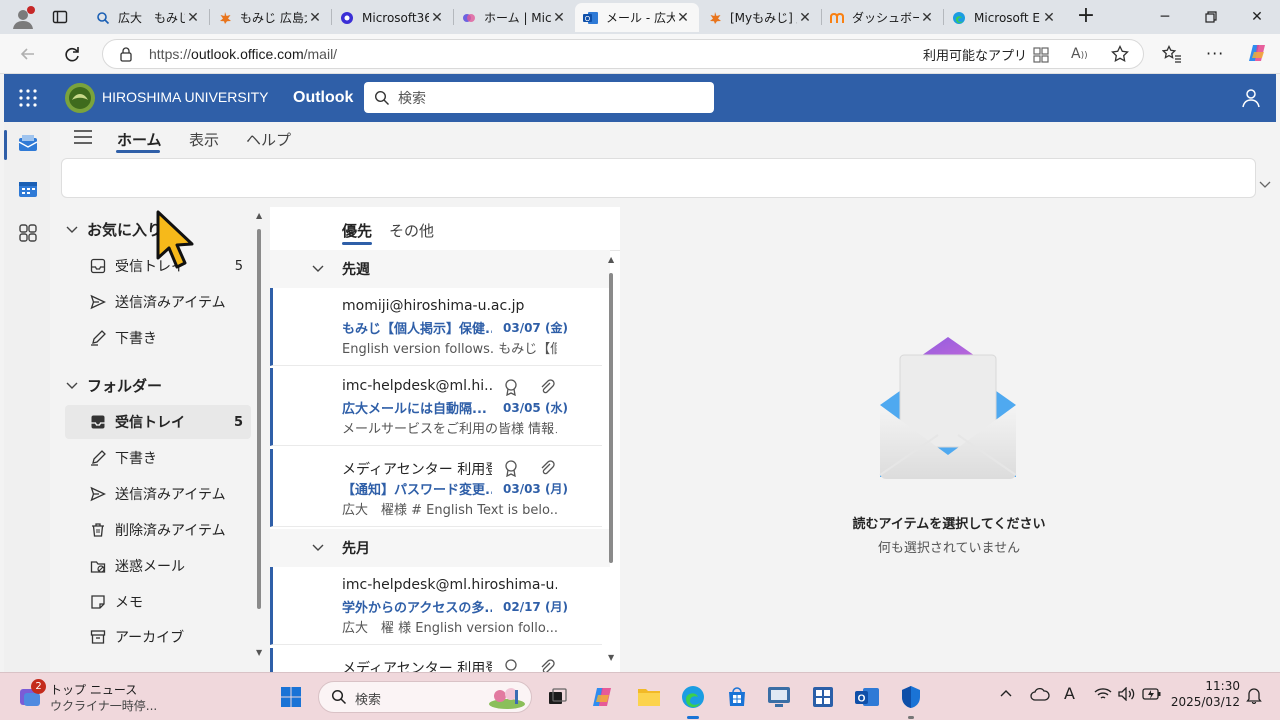  Describe the element at coordinates (125, 230) in the screenshot. I see `favorites-title: お気に入り` at that location.